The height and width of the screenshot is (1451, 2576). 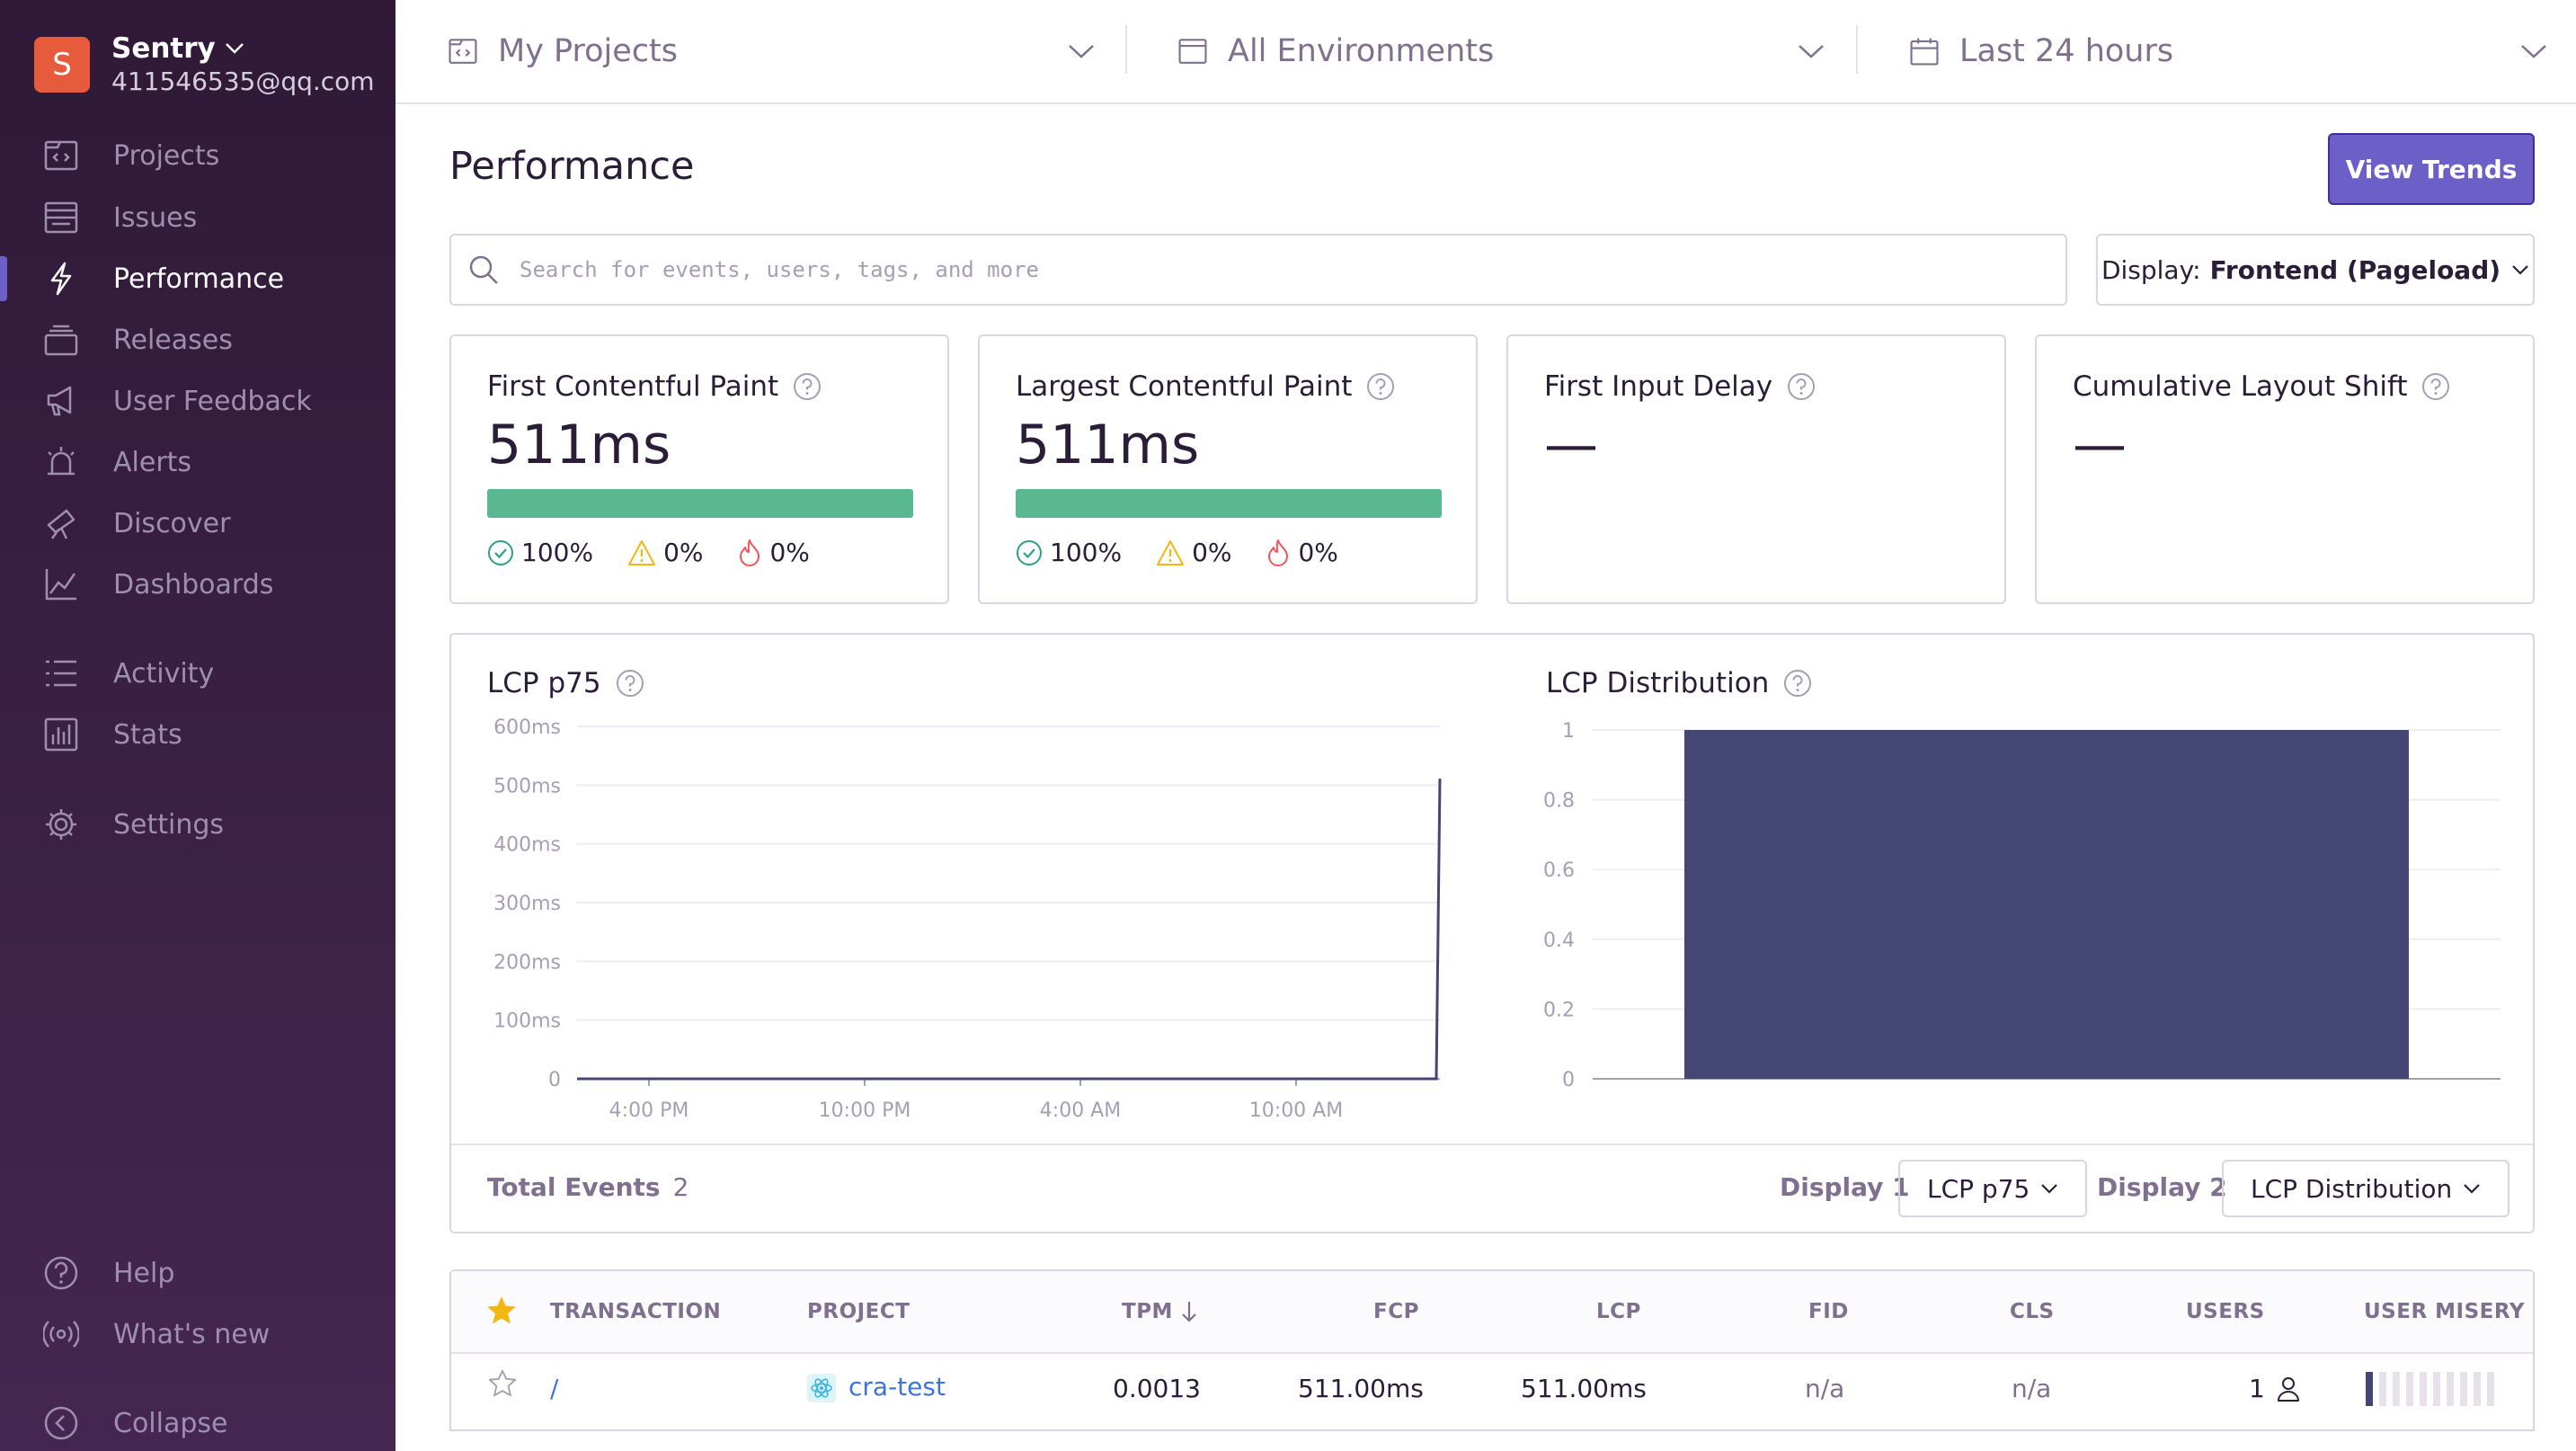 What do you see at coordinates (502, 1383) in the screenshot?
I see `star-outline-icon` at bounding box center [502, 1383].